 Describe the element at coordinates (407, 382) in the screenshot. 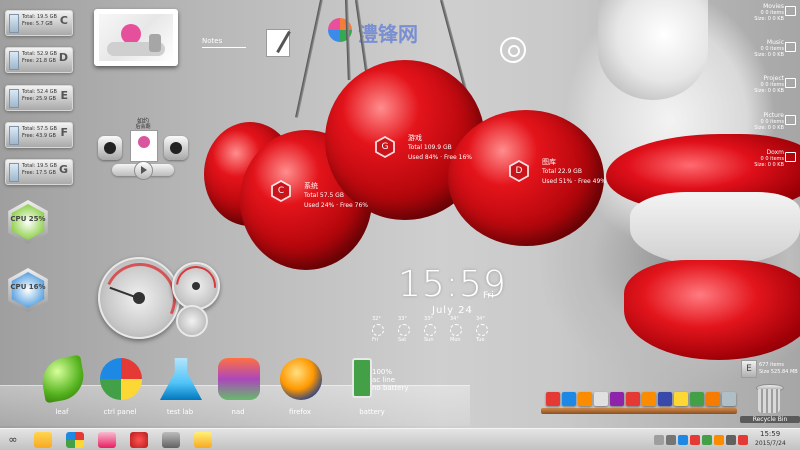

I see `battery-info: 100% ac line no battery` at that location.